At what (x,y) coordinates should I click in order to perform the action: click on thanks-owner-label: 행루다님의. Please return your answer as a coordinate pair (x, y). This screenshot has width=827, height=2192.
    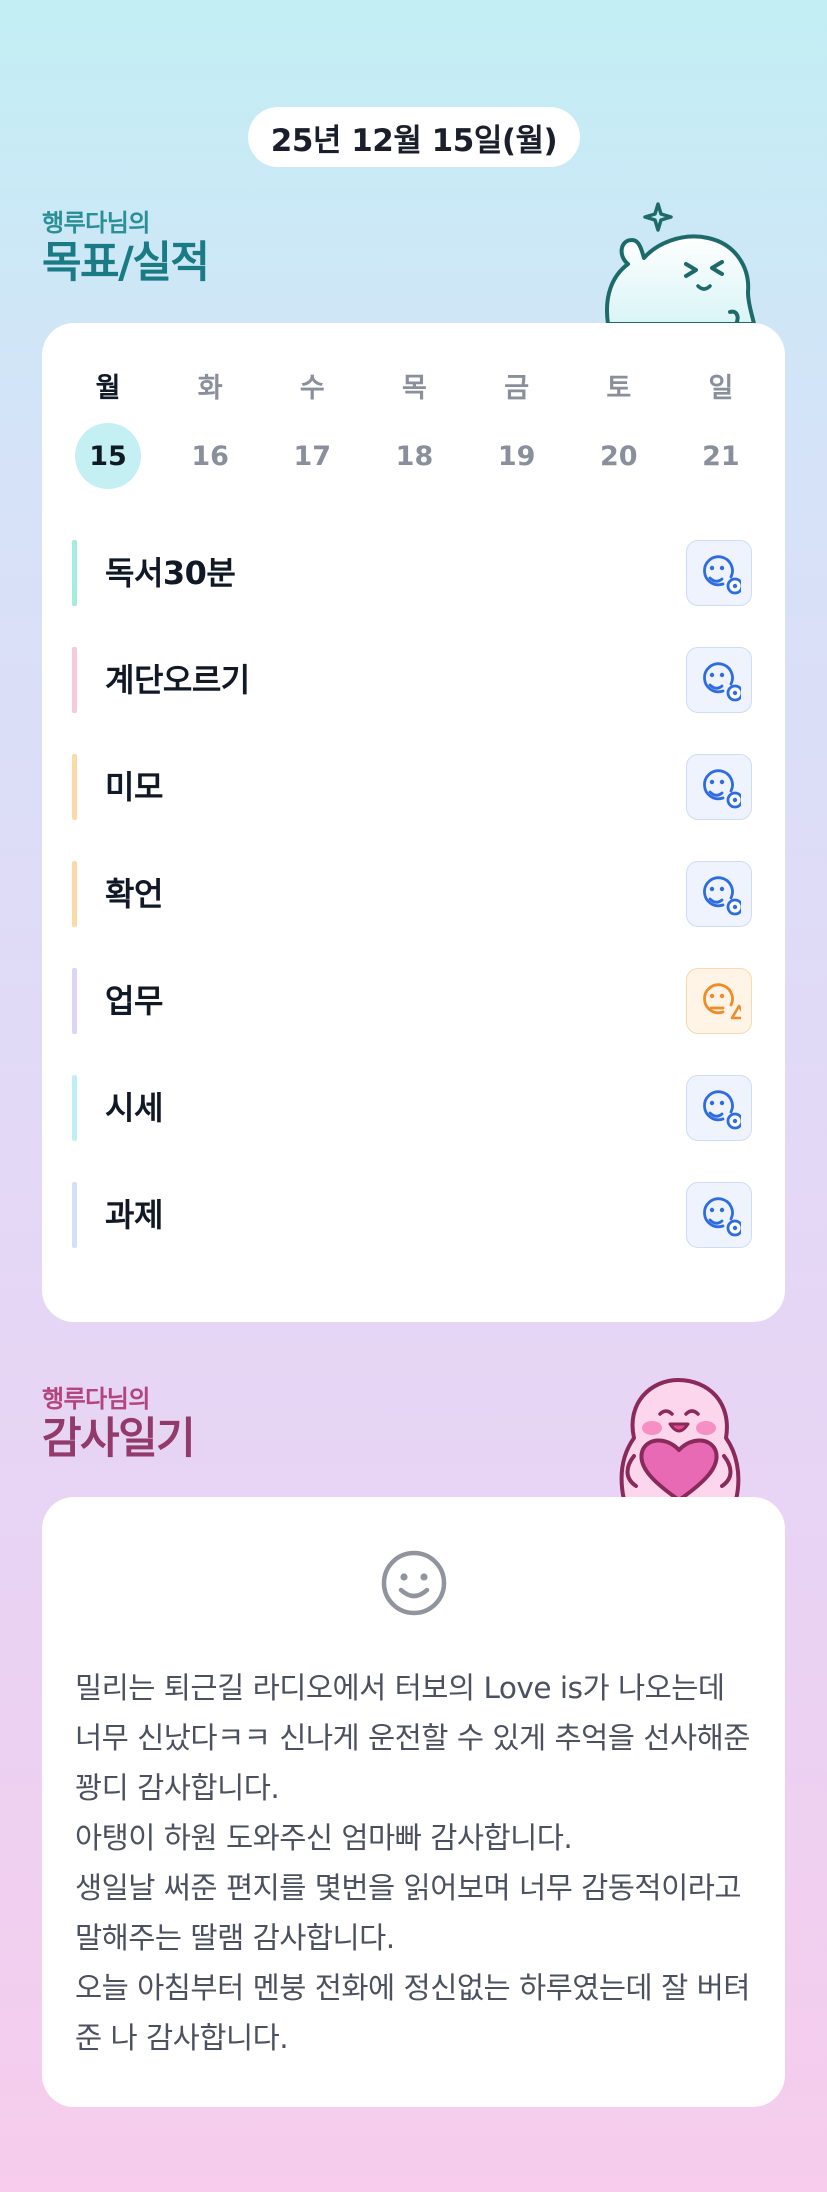
    Looking at the image, I should click on (96, 1399).